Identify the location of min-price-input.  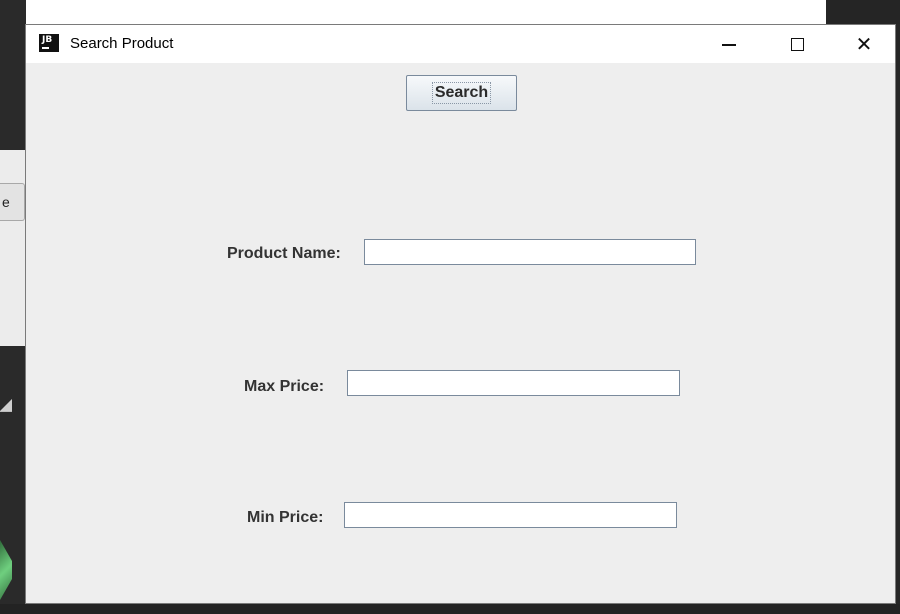
(510, 515).